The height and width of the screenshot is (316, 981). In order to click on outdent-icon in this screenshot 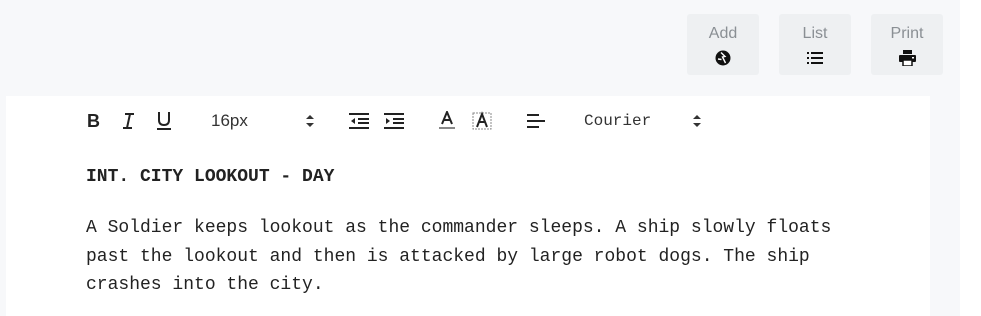, I will do `click(359, 121)`.